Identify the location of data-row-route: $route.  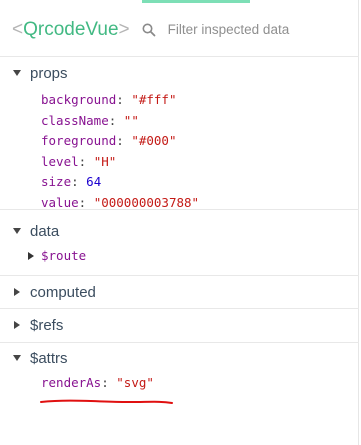
(193, 256).